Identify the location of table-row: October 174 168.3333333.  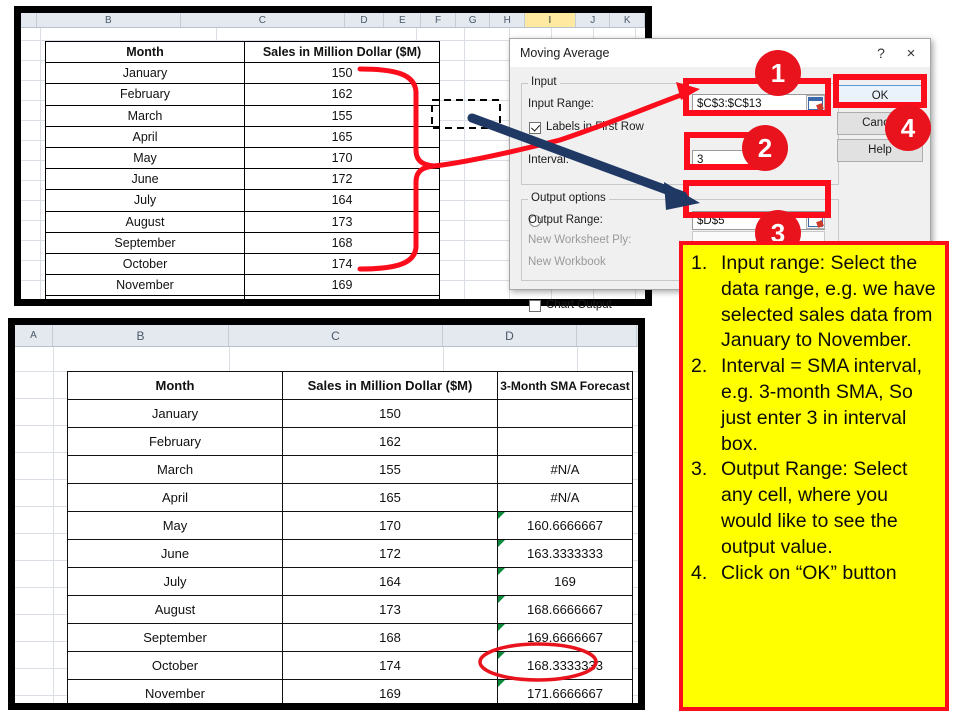
(350, 665).